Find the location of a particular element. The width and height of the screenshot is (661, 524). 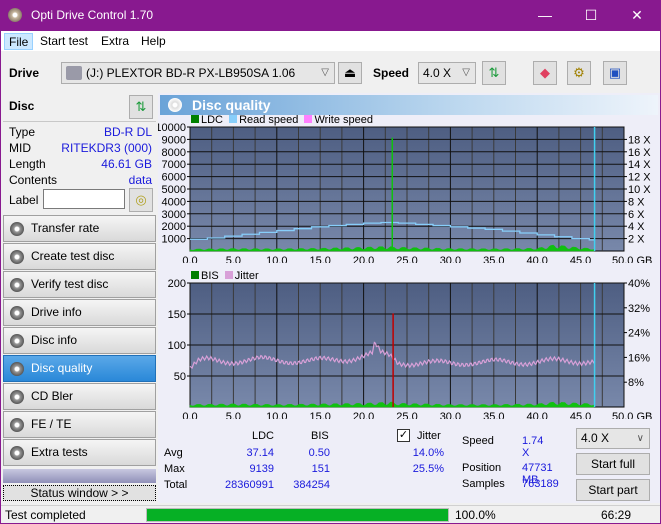

max-ldc: 9139 is located at coordinates (261, 469).